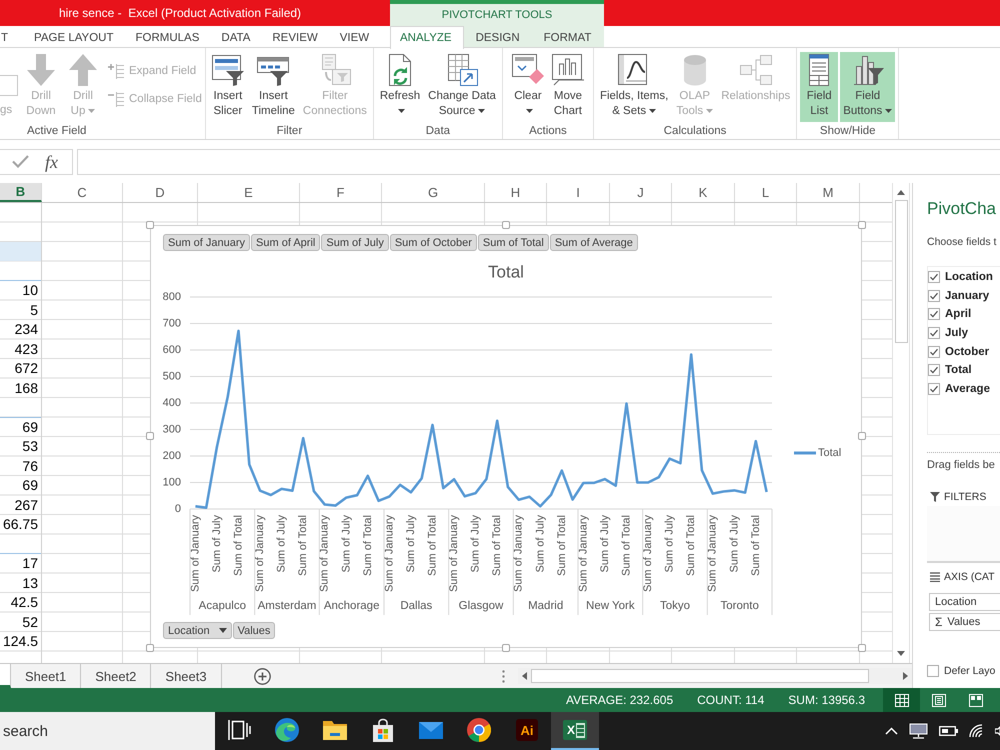 This screenshot has width=1000, height=750. I want to click on field-button: Values, so click(254, 630).